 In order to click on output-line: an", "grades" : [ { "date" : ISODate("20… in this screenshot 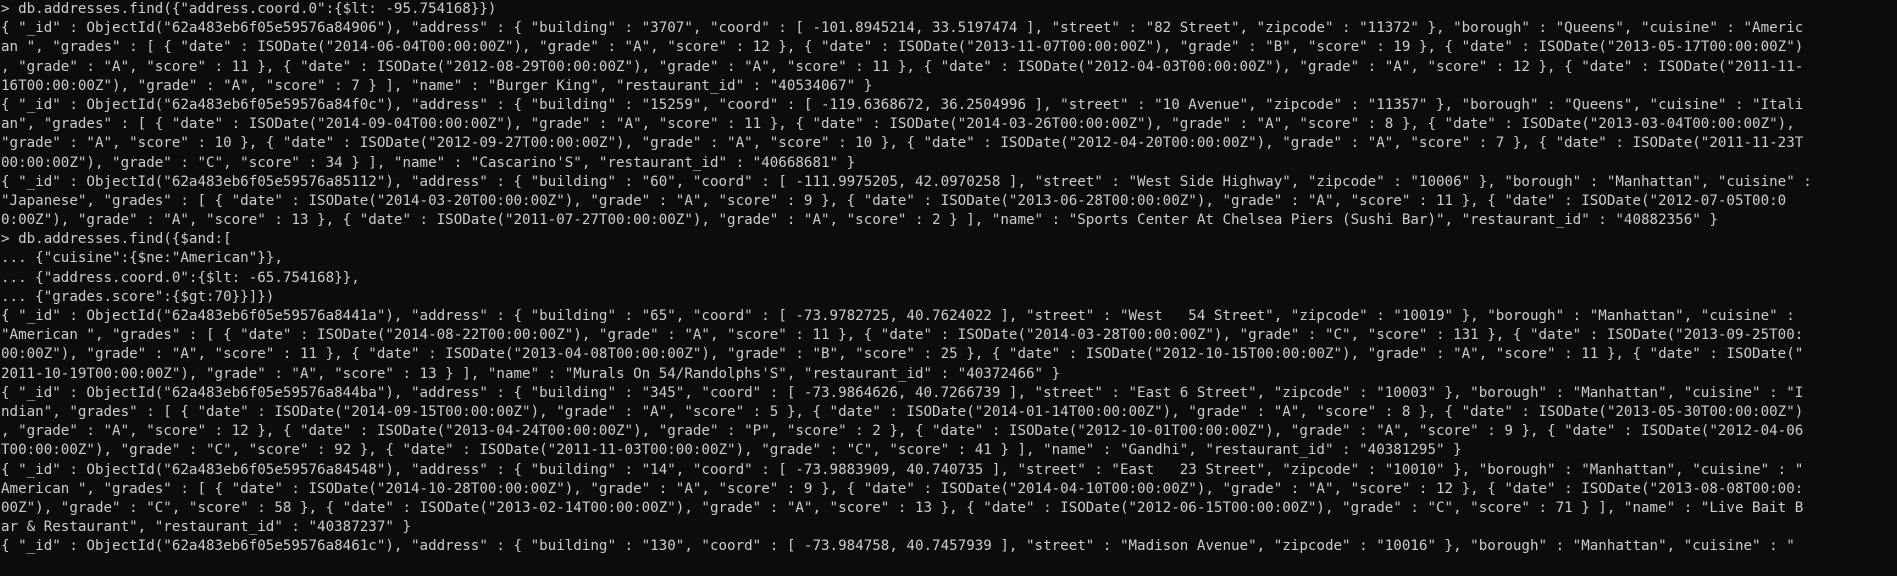, I will do `click(898, 124)`.